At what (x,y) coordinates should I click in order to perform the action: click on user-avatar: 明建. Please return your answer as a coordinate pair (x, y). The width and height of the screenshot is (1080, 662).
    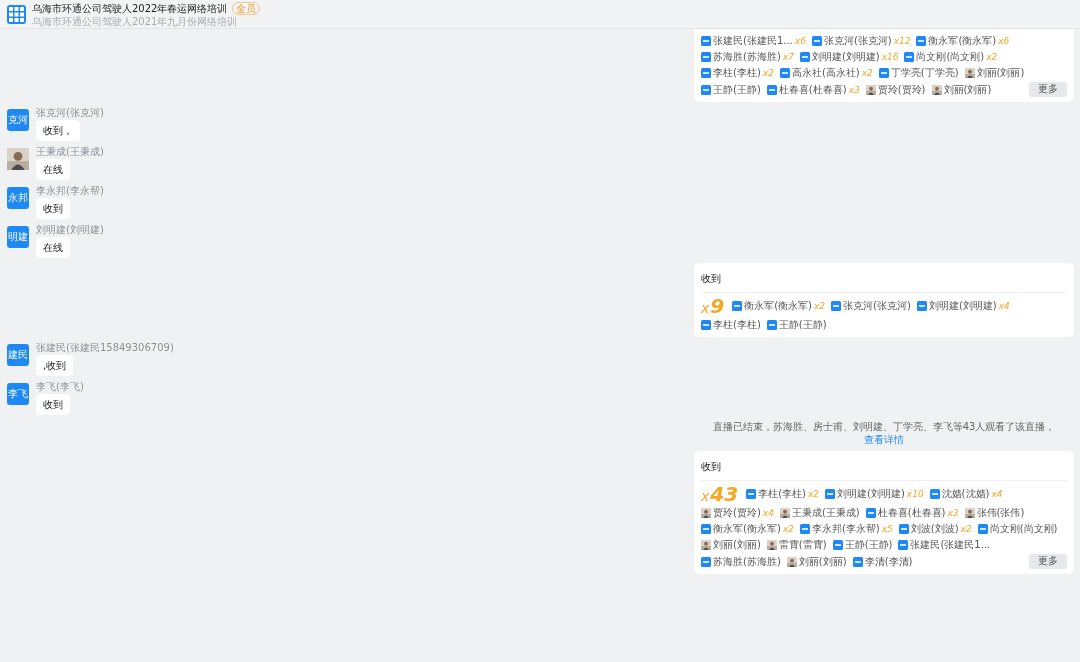
    Looking at the image, I should click on (18, 237).